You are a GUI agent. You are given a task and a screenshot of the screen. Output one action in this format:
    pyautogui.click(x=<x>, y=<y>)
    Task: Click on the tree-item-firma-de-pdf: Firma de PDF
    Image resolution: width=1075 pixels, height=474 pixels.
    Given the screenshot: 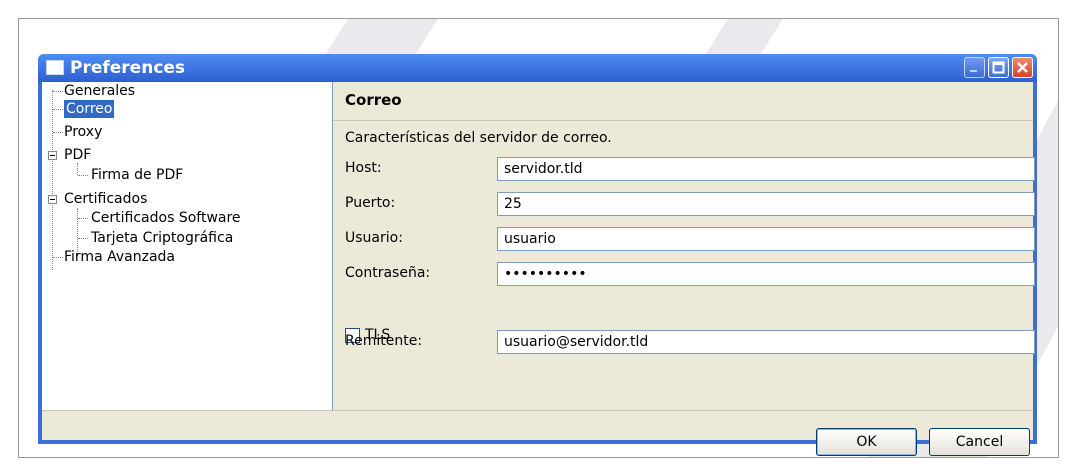 What is the action you would take?
    pyautogui.click(x=137, y=175)
    